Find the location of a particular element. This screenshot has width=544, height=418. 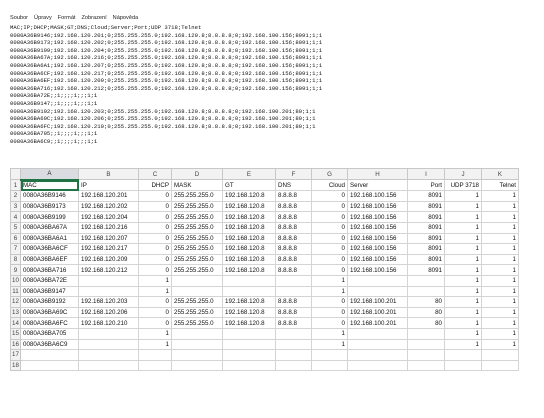

cell-e3: 192.168.120.8 is located at coordinates (249, 206).